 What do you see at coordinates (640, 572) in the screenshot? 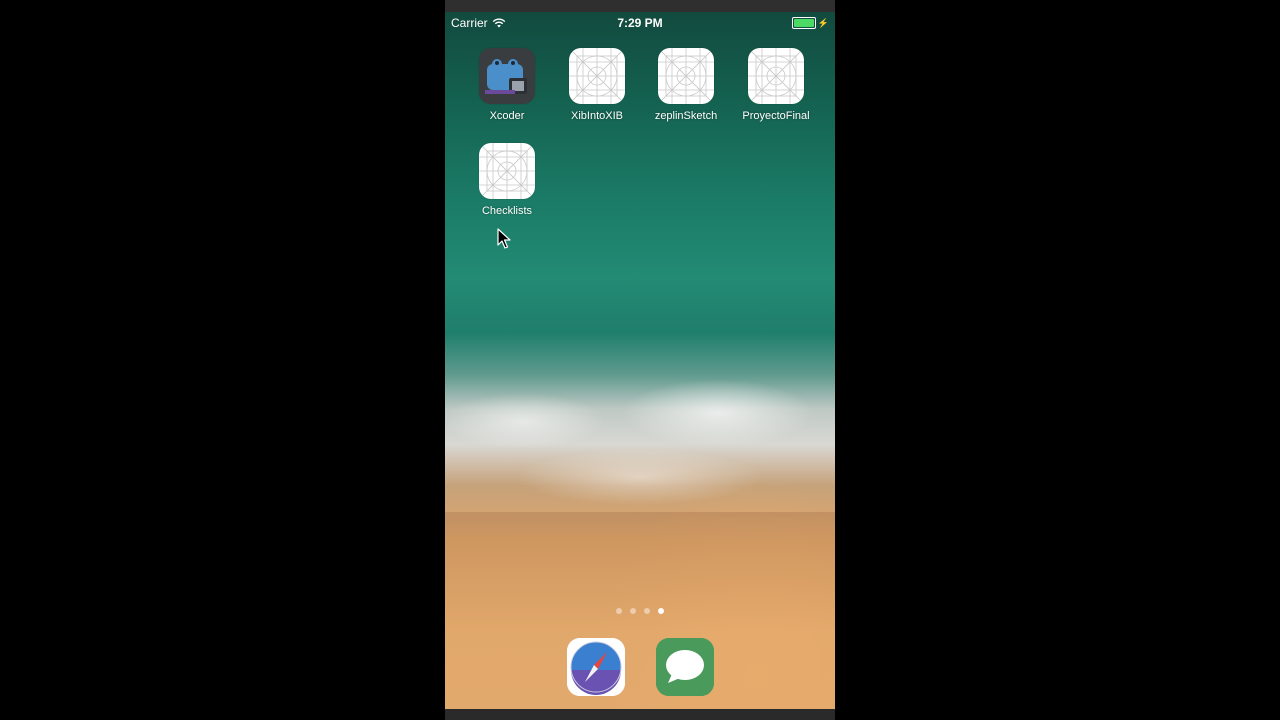
I see `wallpaper-sand` at bounding box center [640, 572].